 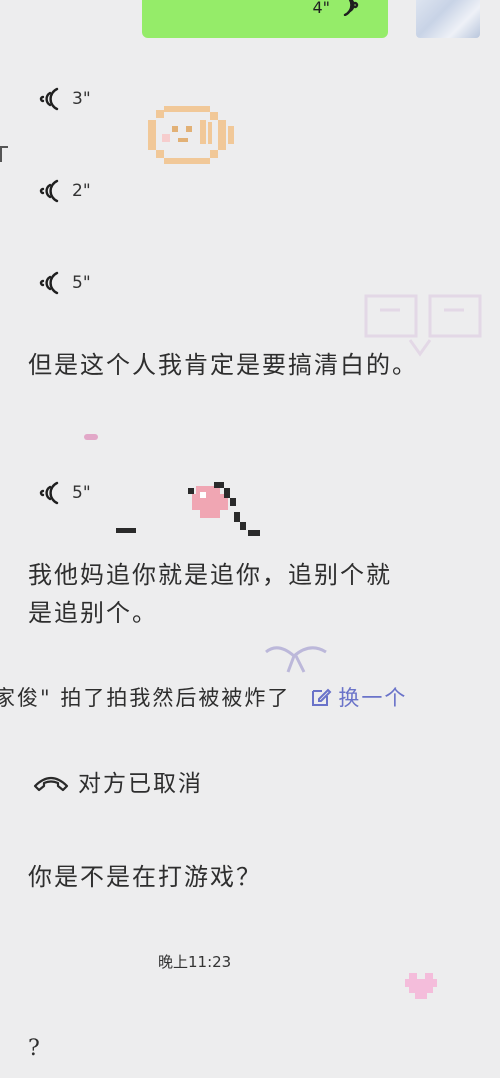 I want to click on sent-voice-bubble: 4", so click(x=265, y=19).